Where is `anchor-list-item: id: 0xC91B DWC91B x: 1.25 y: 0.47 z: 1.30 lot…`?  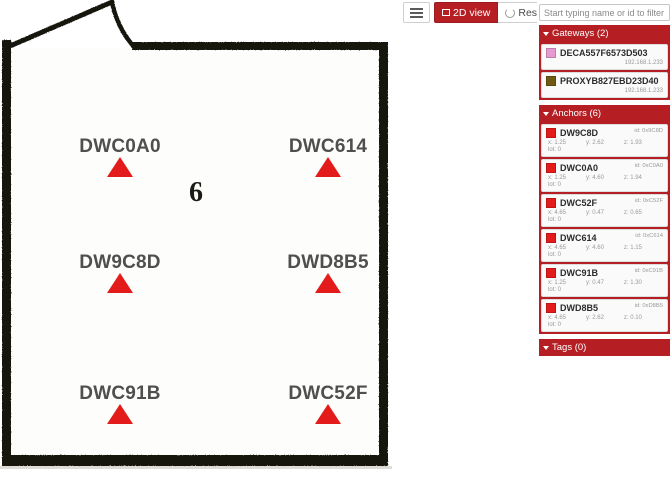 anchor-list-item: id: 0xC91B DWC91B x: 1.25 y: 0.47 z: 1.30 lot… is located at coordinates (604, 280).